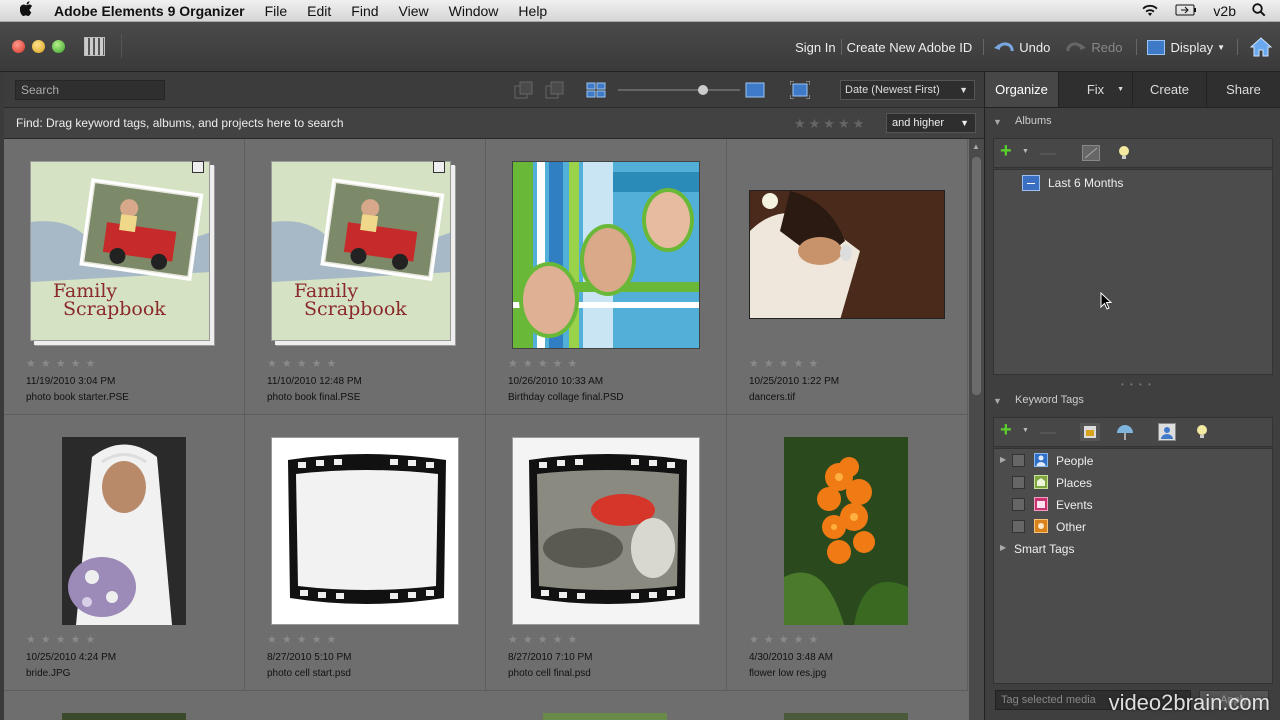 The height and width of the screenshot is (720, 1280). Describe the element at coordinates (910, 47) in the screenshot. I see `create-adobe-id-link: Create New Adobe ID` at that location.